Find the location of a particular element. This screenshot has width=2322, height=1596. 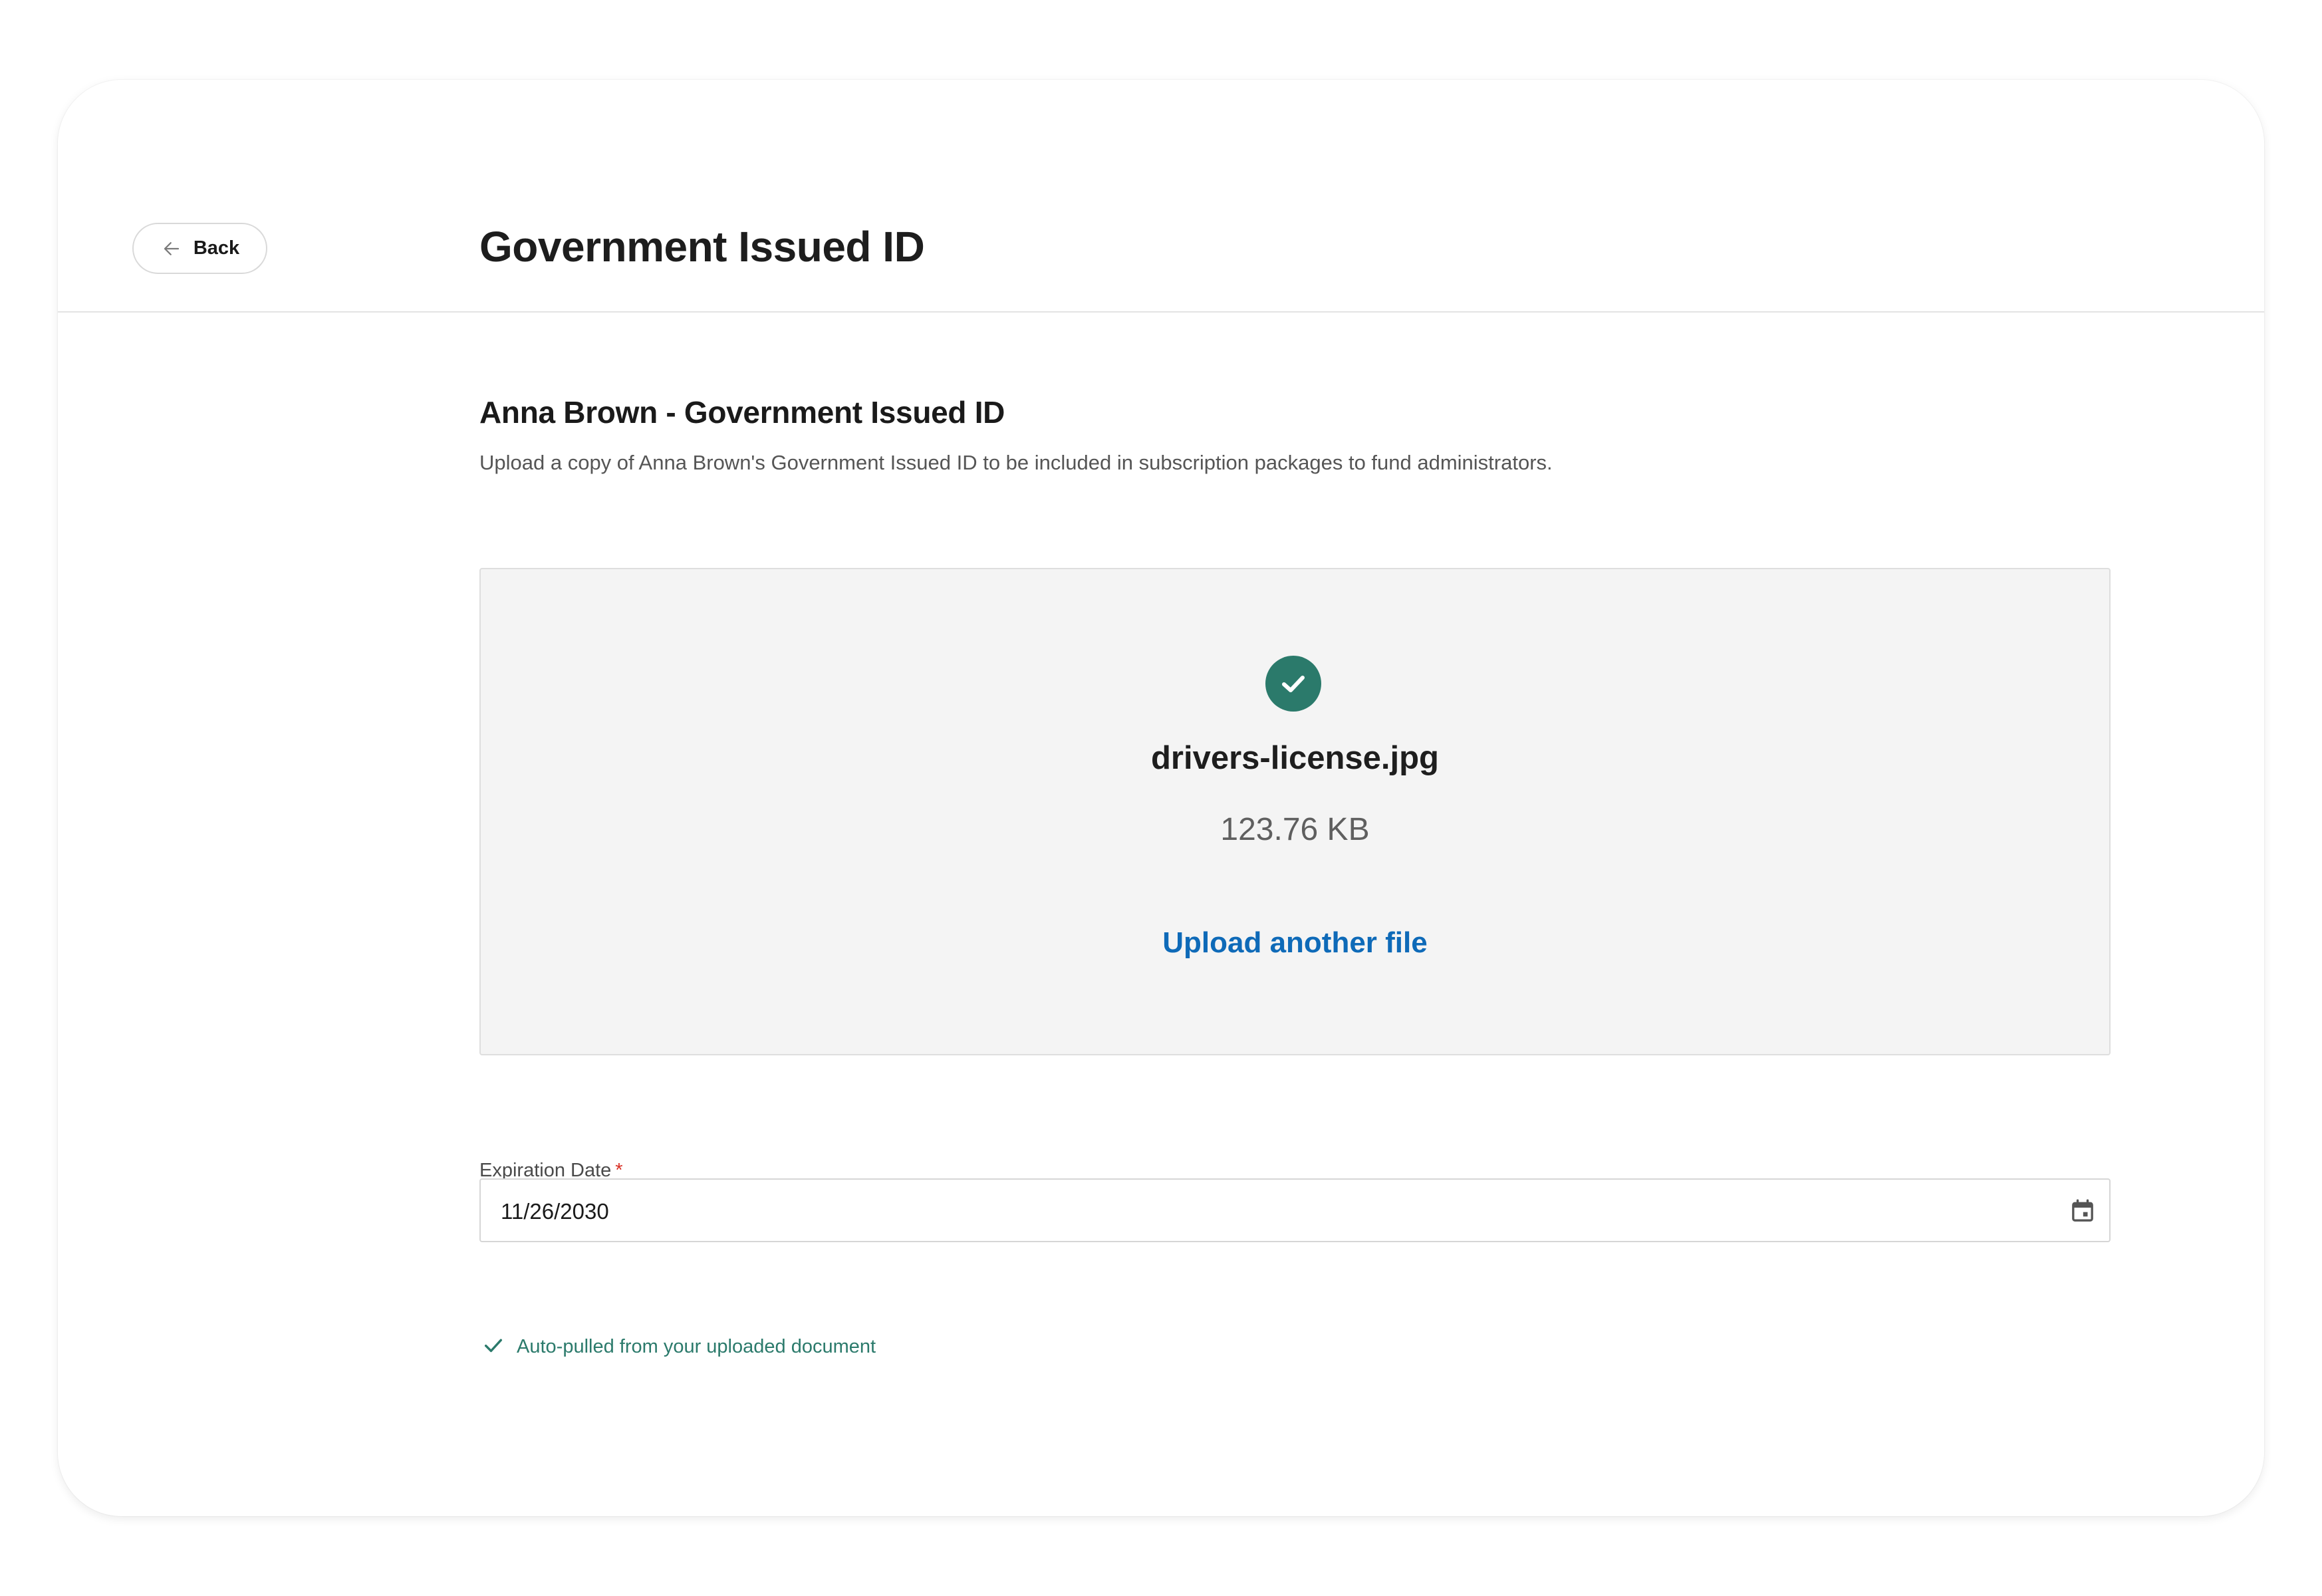

checkmark-icon is located at coordinates (493, 1347).